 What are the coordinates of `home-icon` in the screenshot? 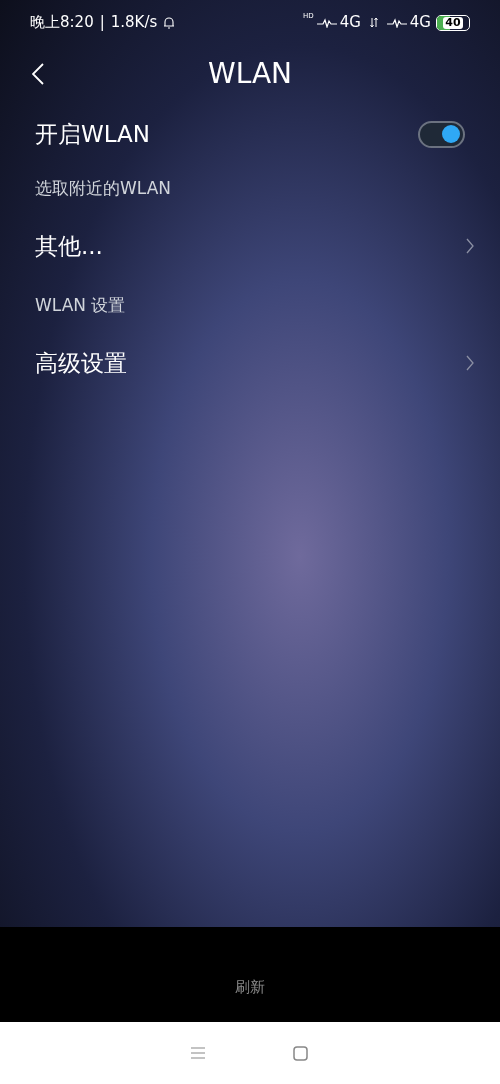 It's located at (300, 1053).